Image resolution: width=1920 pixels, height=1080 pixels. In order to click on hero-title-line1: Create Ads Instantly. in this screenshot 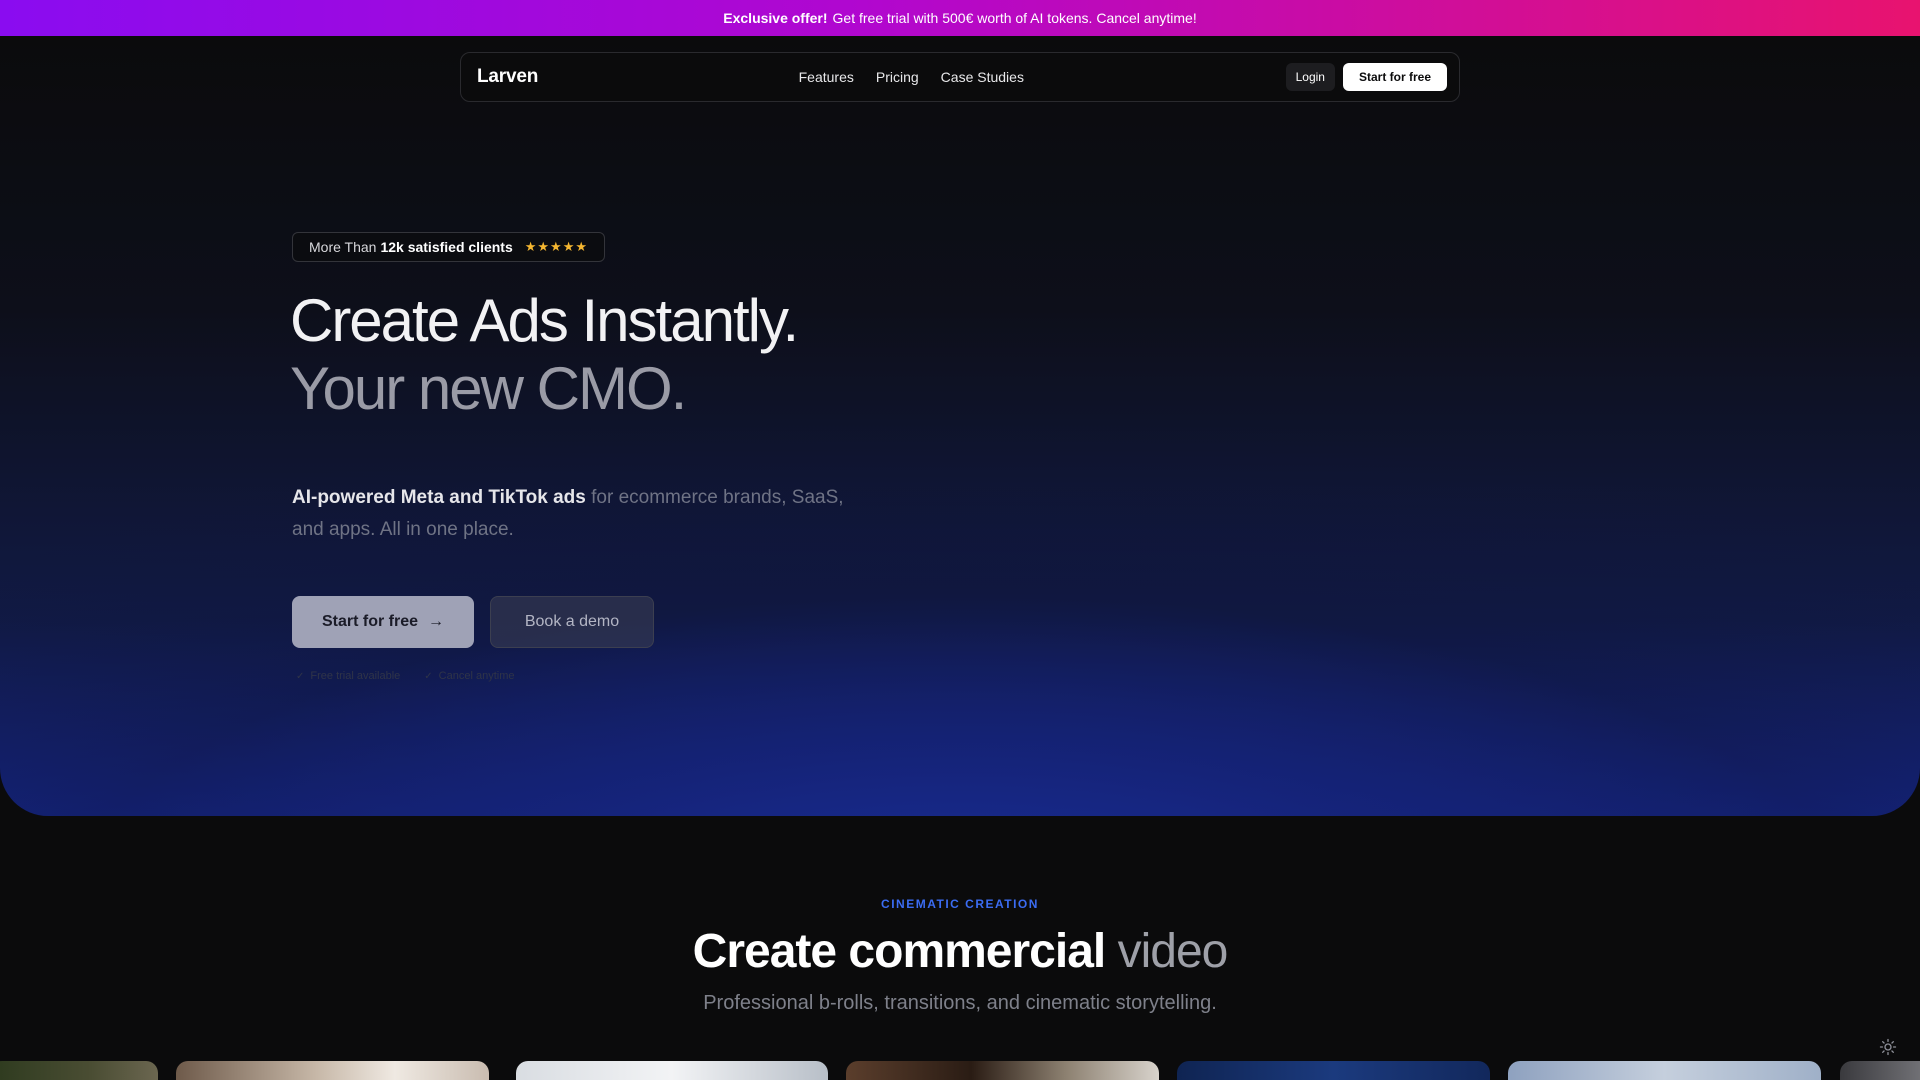, I will do `click(544, 320)`.